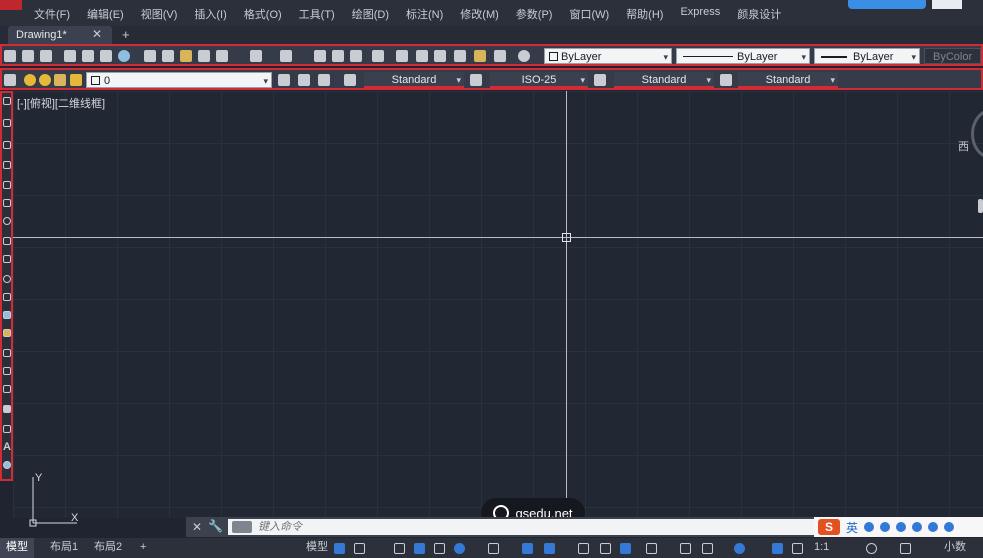  Describe the element at coordinates (7, 165) in the screenshot. I see `polygon-icon` at that location.